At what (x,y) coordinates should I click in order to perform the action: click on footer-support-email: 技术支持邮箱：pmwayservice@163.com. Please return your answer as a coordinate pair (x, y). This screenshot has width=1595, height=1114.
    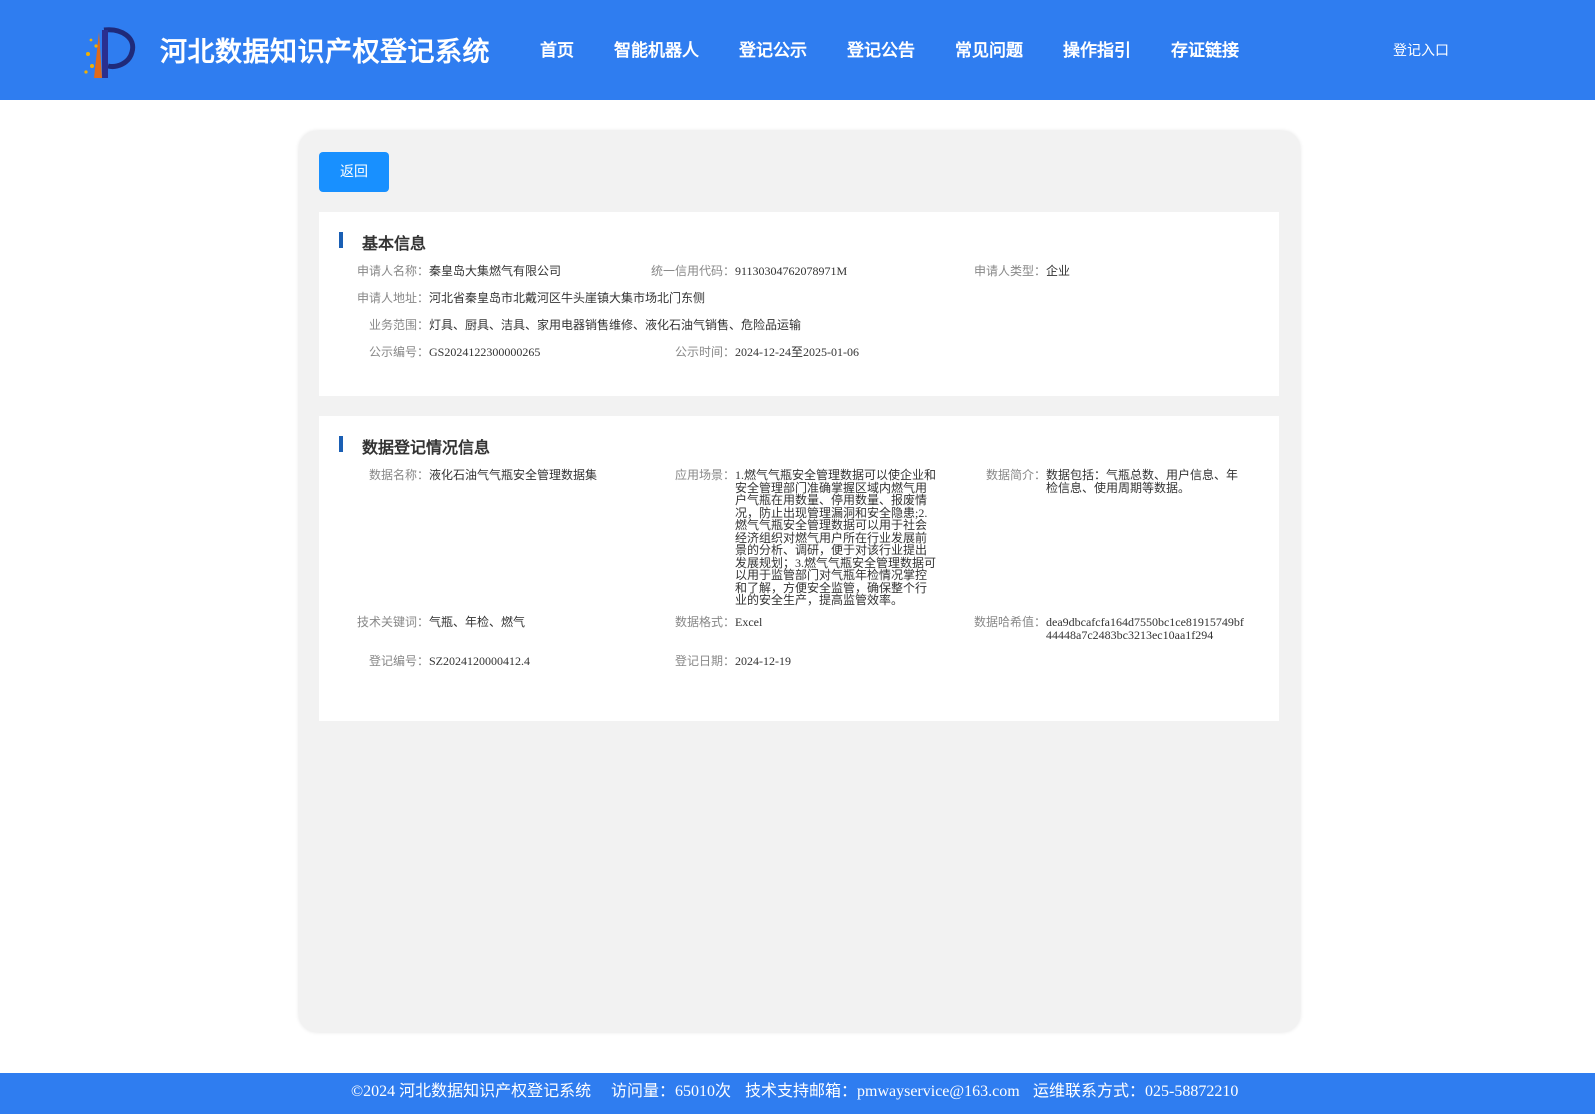
    Looking at the image, I should click on (882, 1091).